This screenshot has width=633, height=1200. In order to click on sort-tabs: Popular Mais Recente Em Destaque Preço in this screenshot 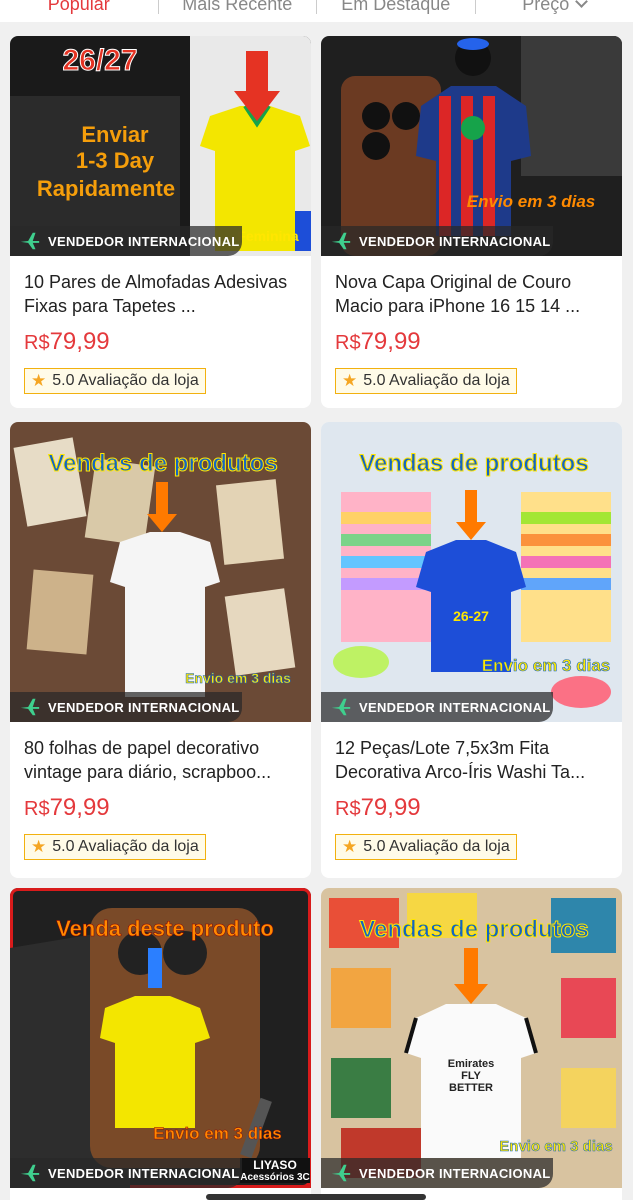, I will do `click(316, 11)`.